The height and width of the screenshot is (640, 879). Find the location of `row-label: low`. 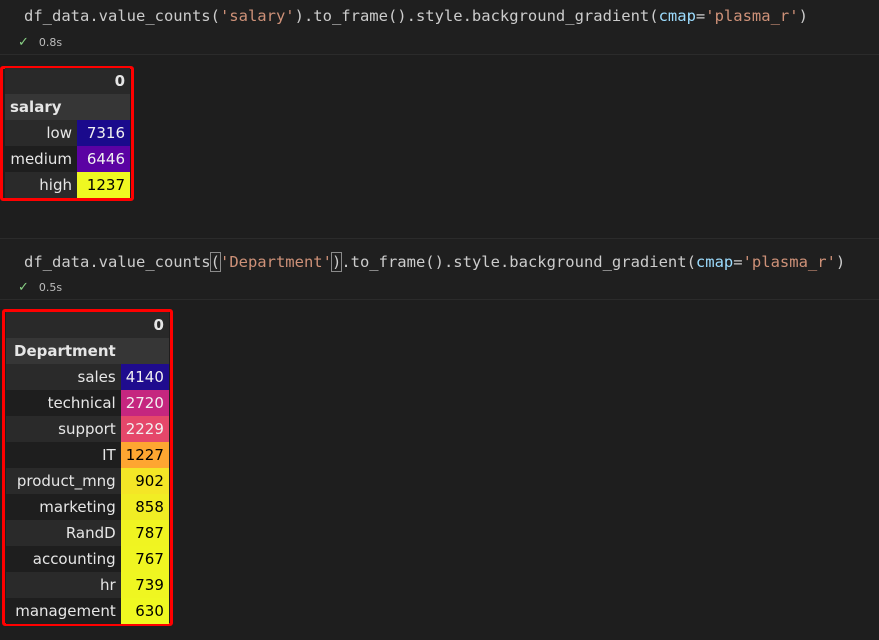

row-label: low is located at coordinates (41, 133).